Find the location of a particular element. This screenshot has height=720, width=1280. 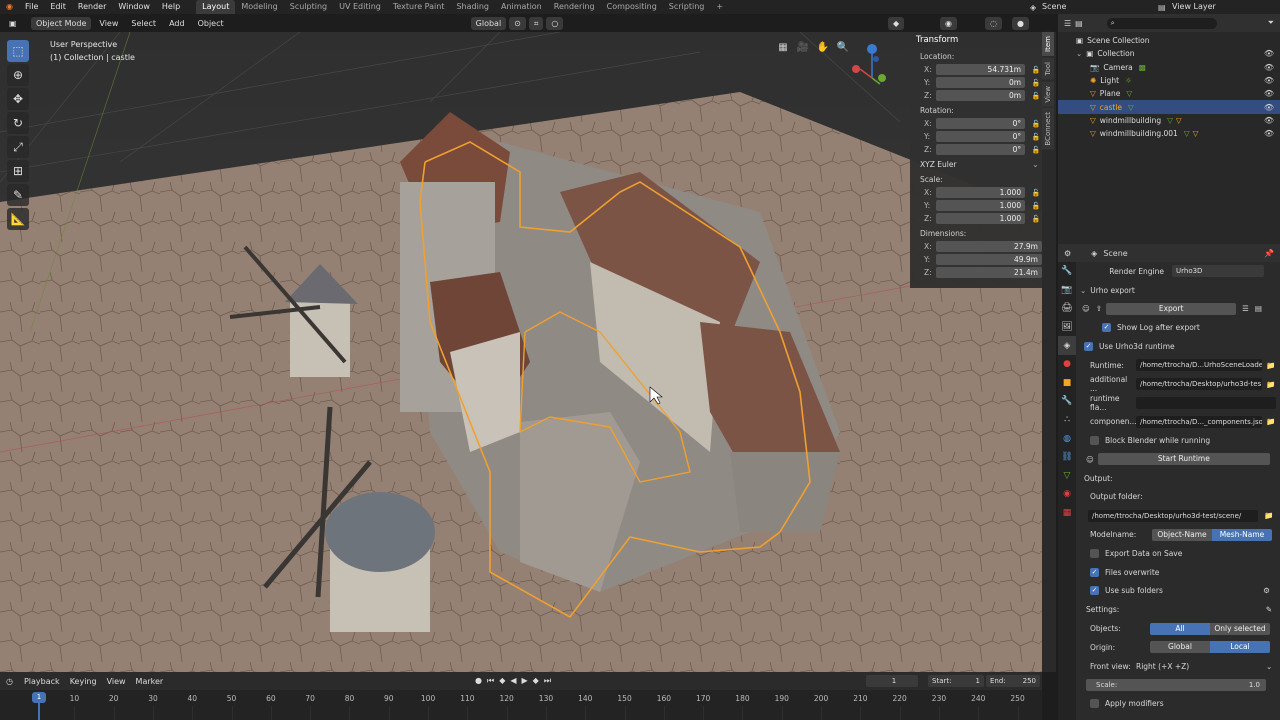

menu-help: Help is located at coordinates (171, 7).